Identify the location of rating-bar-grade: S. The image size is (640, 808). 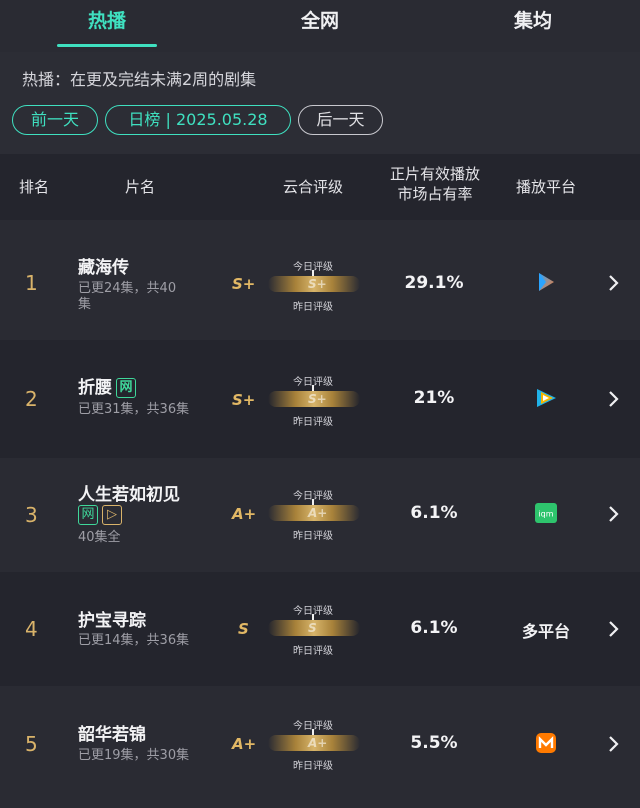
(312, 628).